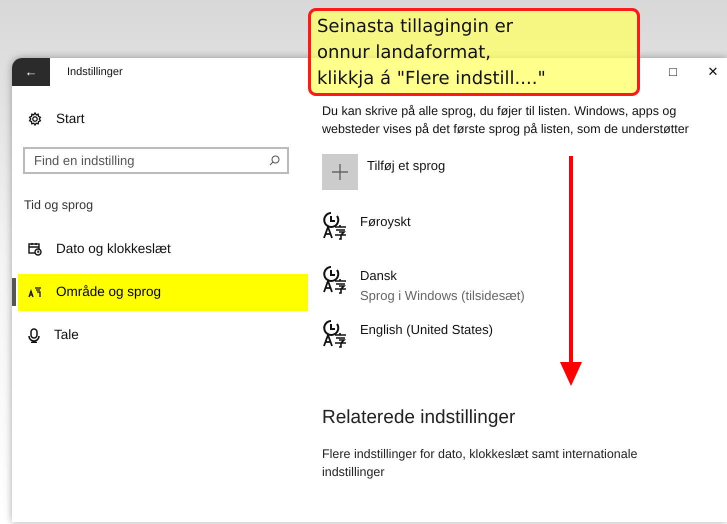  I want to click on language-name: Føroyskt, so click(385, 222).